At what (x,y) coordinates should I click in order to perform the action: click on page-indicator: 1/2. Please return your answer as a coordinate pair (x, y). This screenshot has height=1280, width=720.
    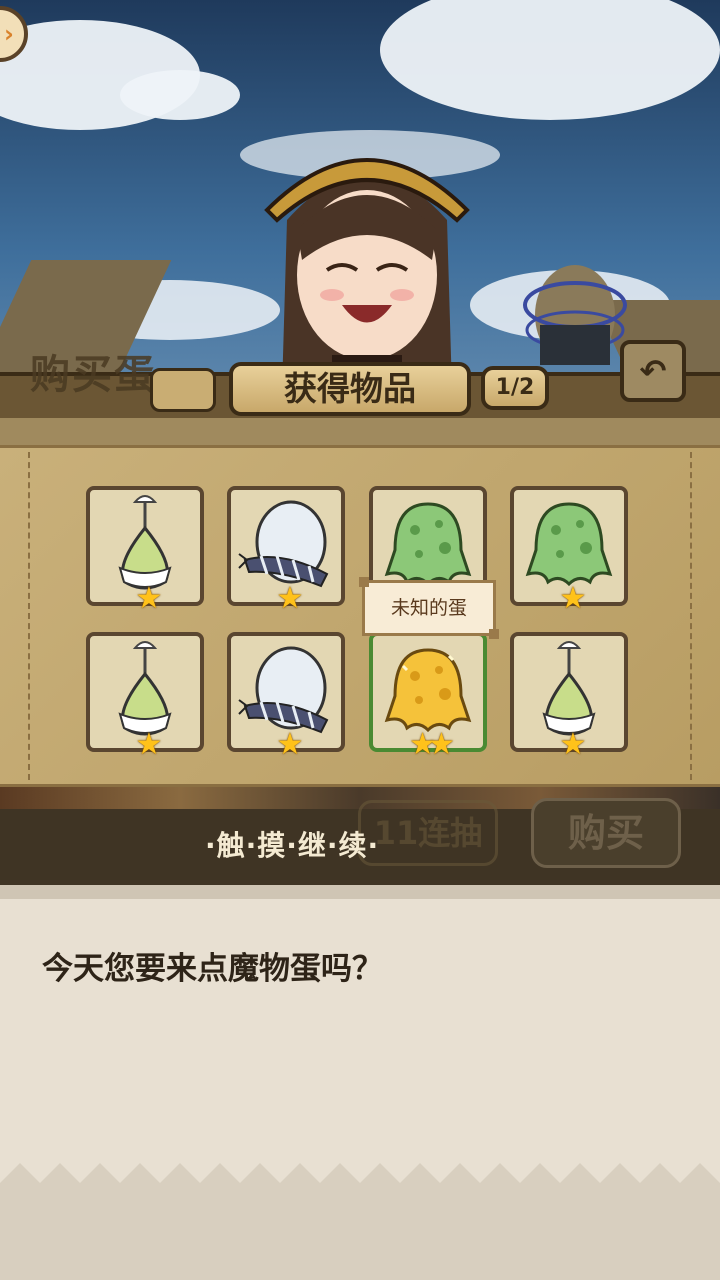
    Looking at the image, I should click on (515, 388).